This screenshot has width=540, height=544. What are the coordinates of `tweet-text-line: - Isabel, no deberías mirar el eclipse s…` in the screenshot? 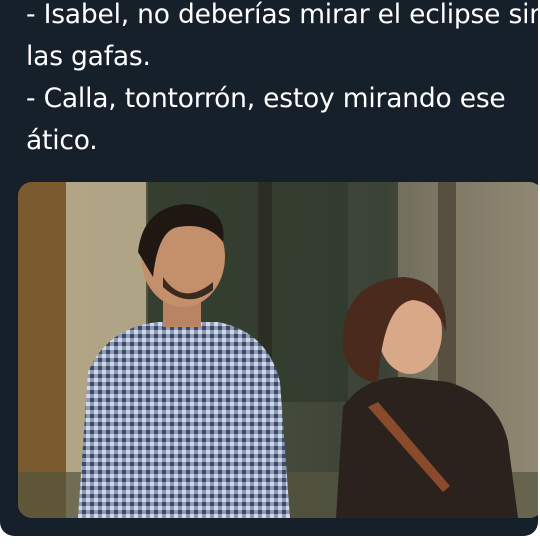 It's located at (282, 15).